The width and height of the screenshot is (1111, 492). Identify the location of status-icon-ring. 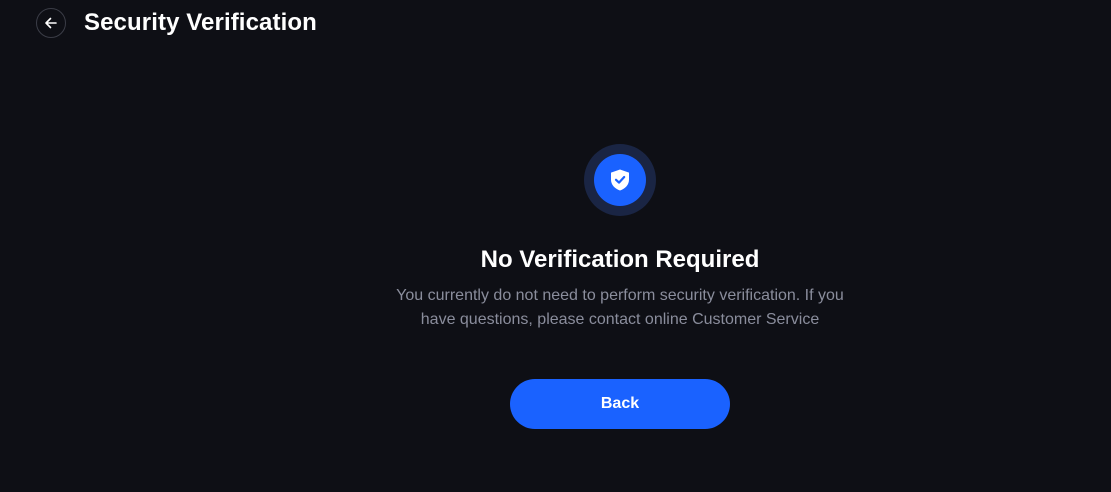
(620, 180).